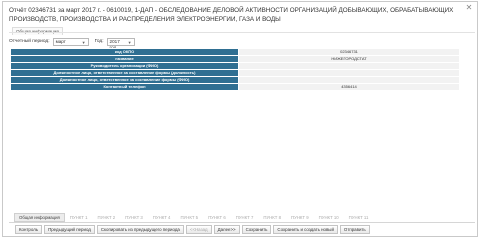 The width and height of the screenshot is (480, 240). What do you see at coordinates (69, 229) in the screenshot?
I see `prev-period-button: Предыдущий период` at bounding box center [69, 229].